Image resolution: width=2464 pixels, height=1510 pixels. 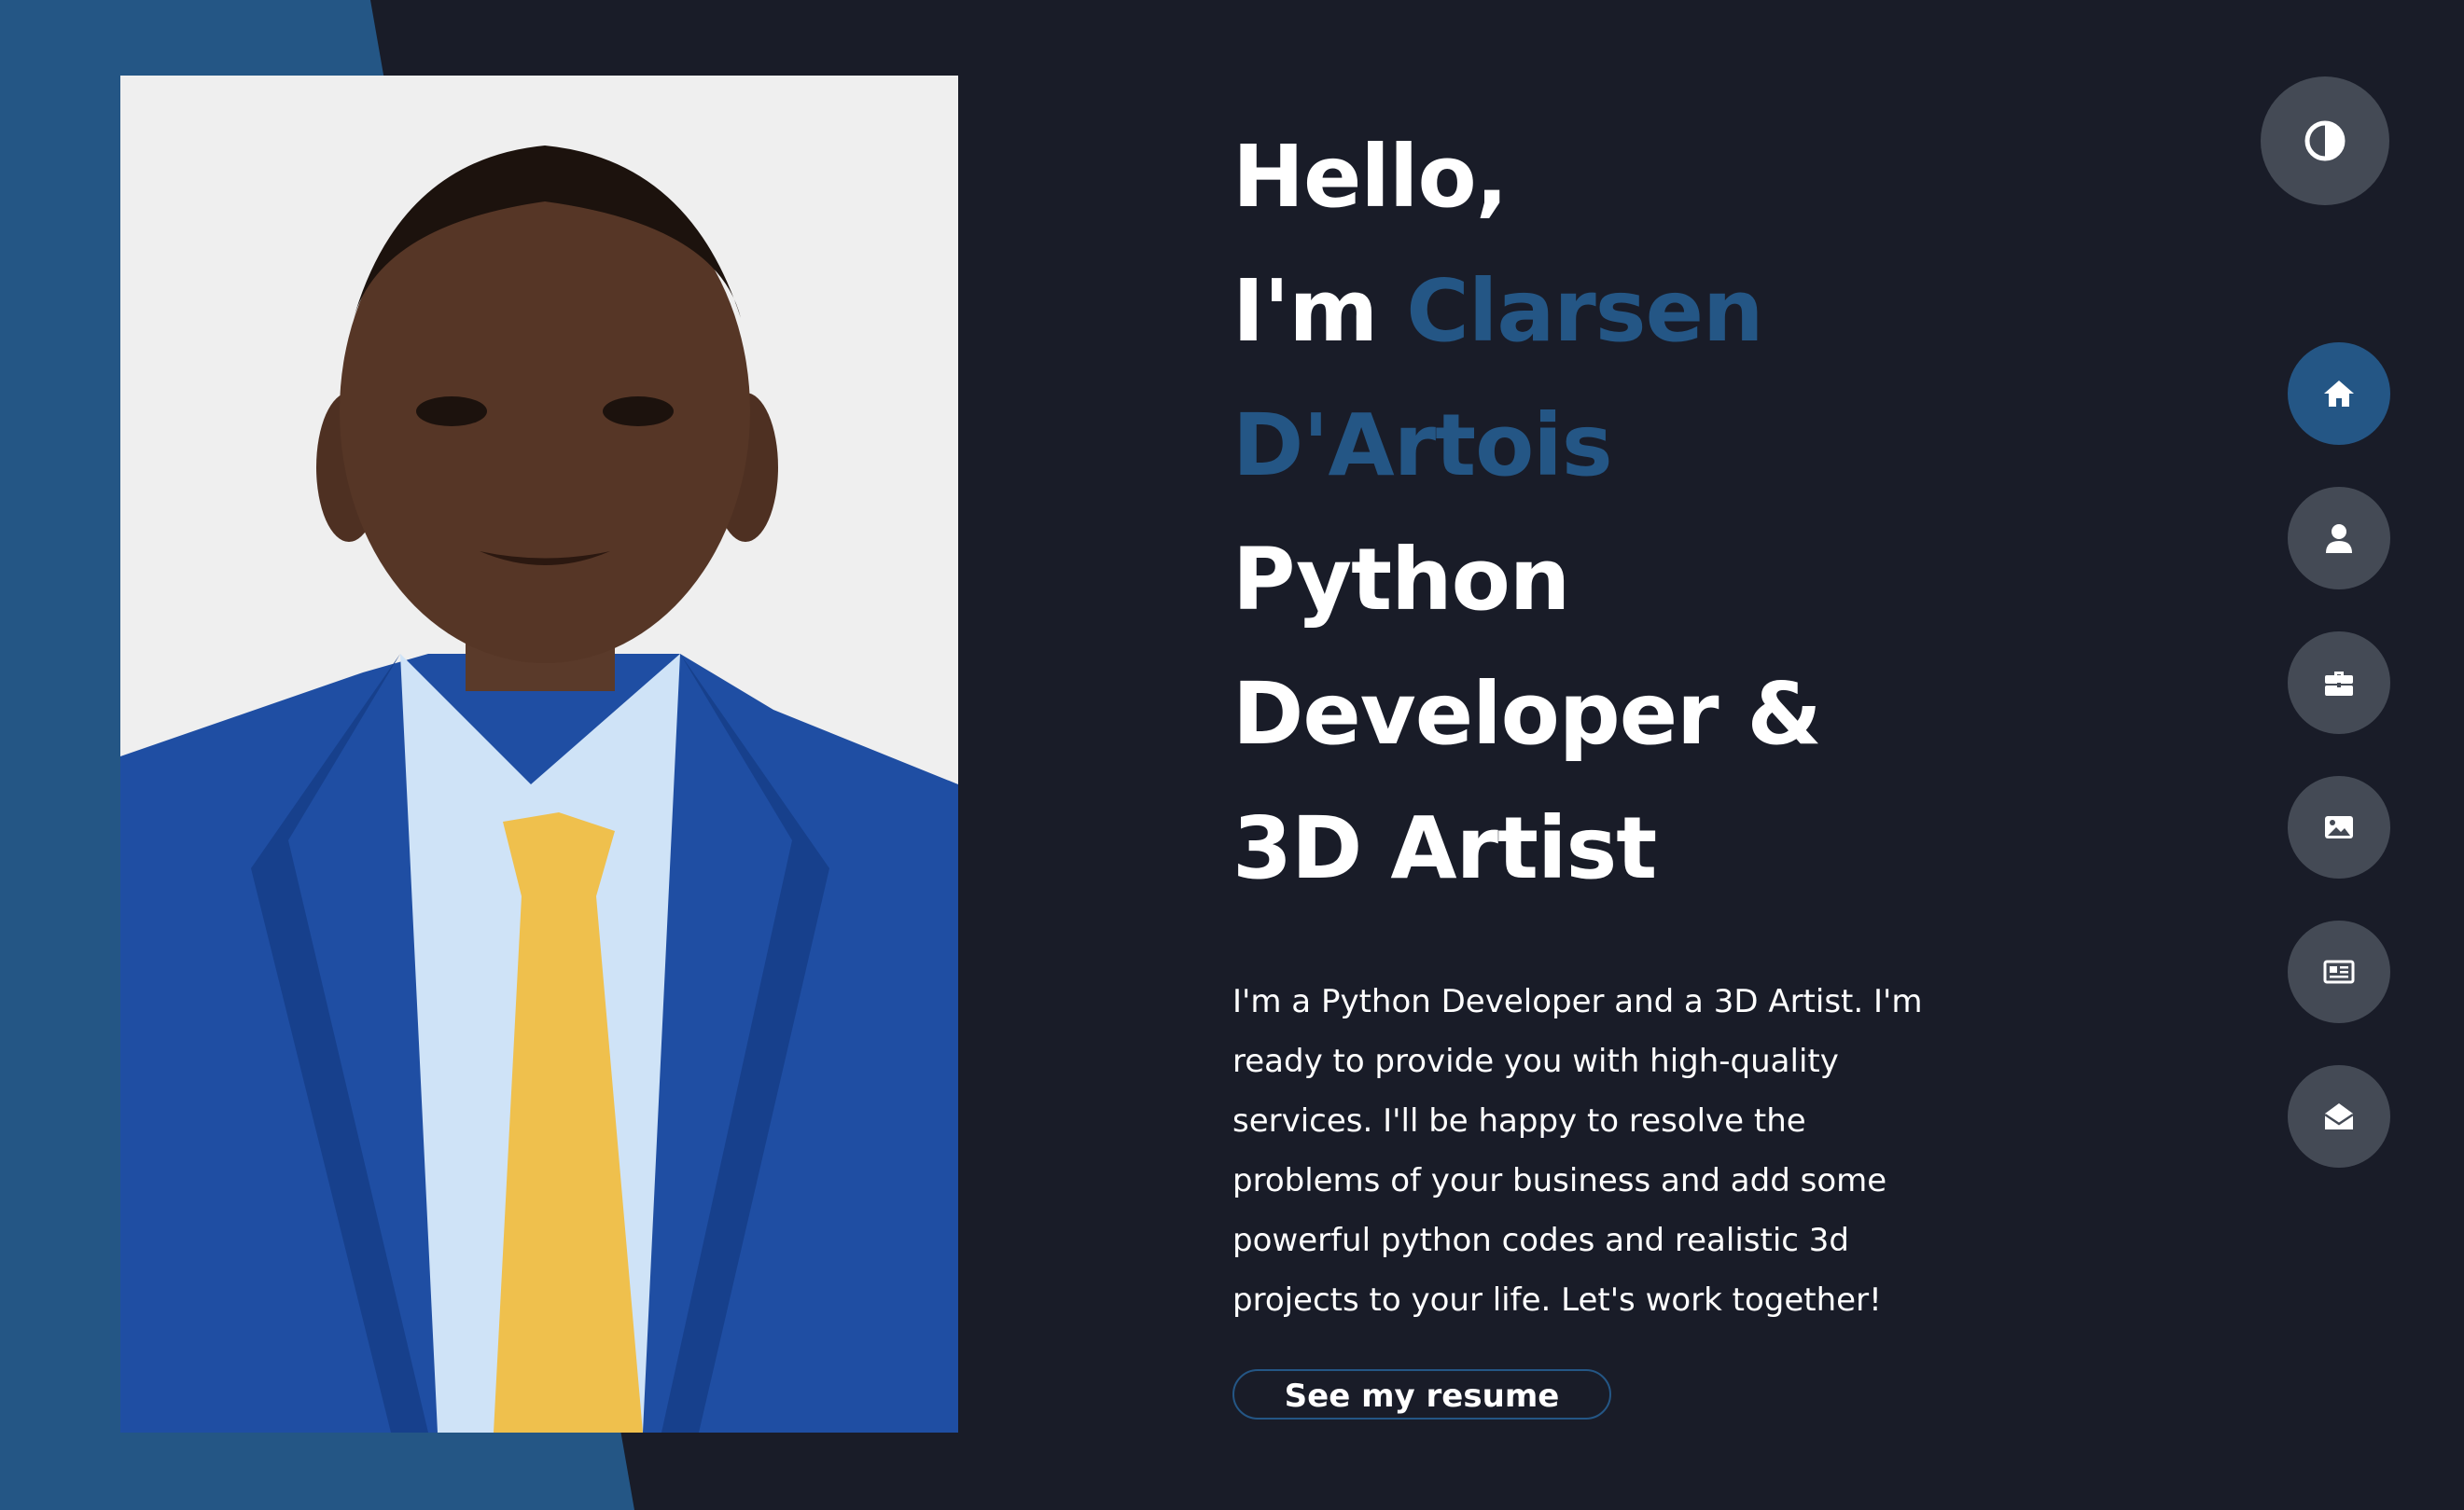 What do you see at coordinates (1559, 1180) in the screenshot?
I see `bio-line: problems of your business and add some` at bounding box center [1559, 1180].